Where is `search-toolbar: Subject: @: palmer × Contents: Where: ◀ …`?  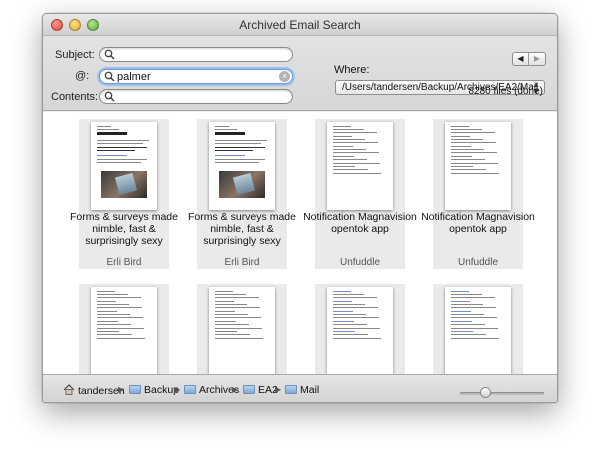 search-toolbar: Subject: @: palmer × Contents: Where: ◀ … is located at coordinates (300, 73).